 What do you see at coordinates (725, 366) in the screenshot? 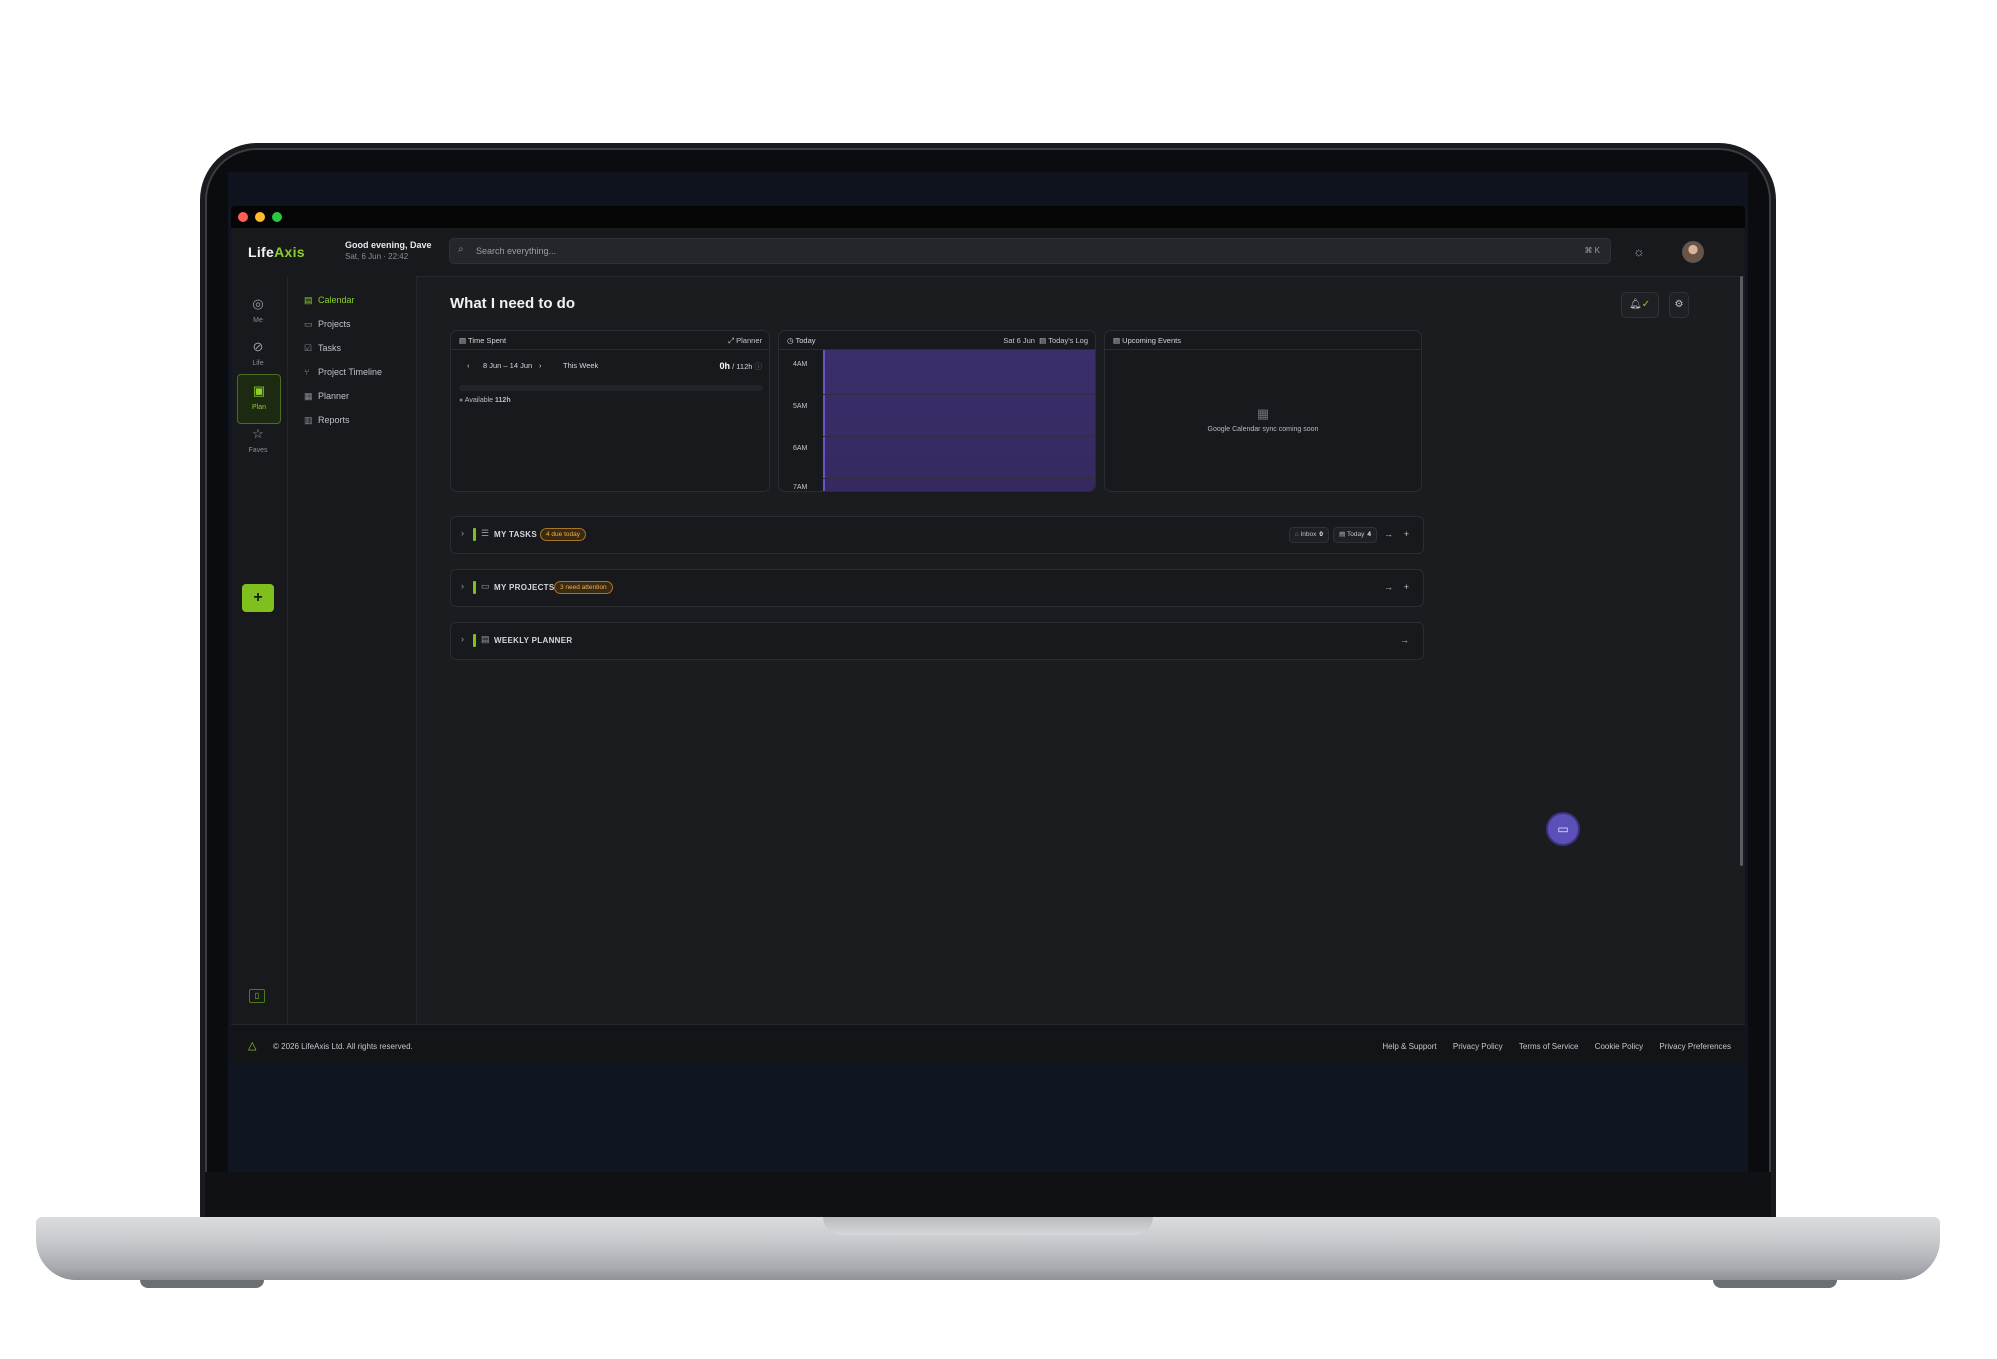
I see `hours-spent: 0h` at bounding box center [725, 366].